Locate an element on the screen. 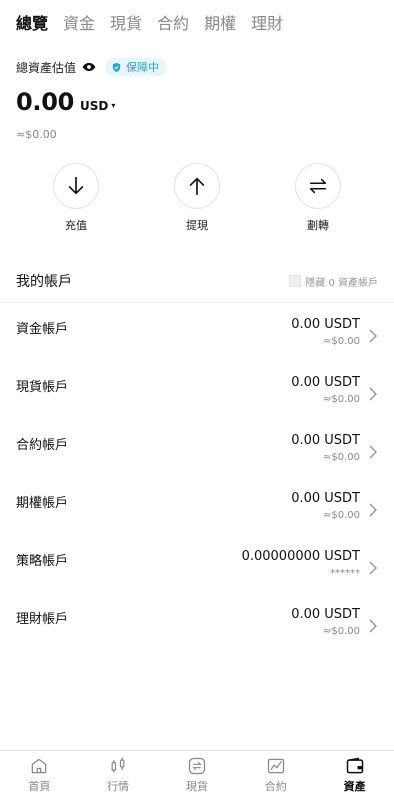  home-icon is located at coordinates (39, 766).